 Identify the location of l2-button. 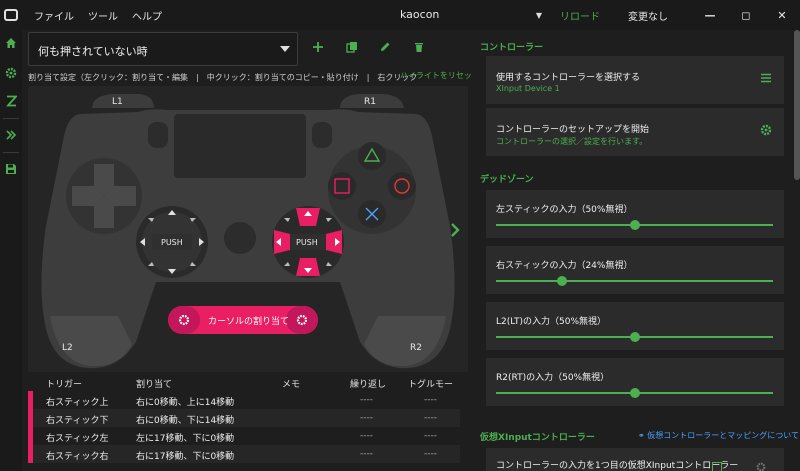
(91, 341).